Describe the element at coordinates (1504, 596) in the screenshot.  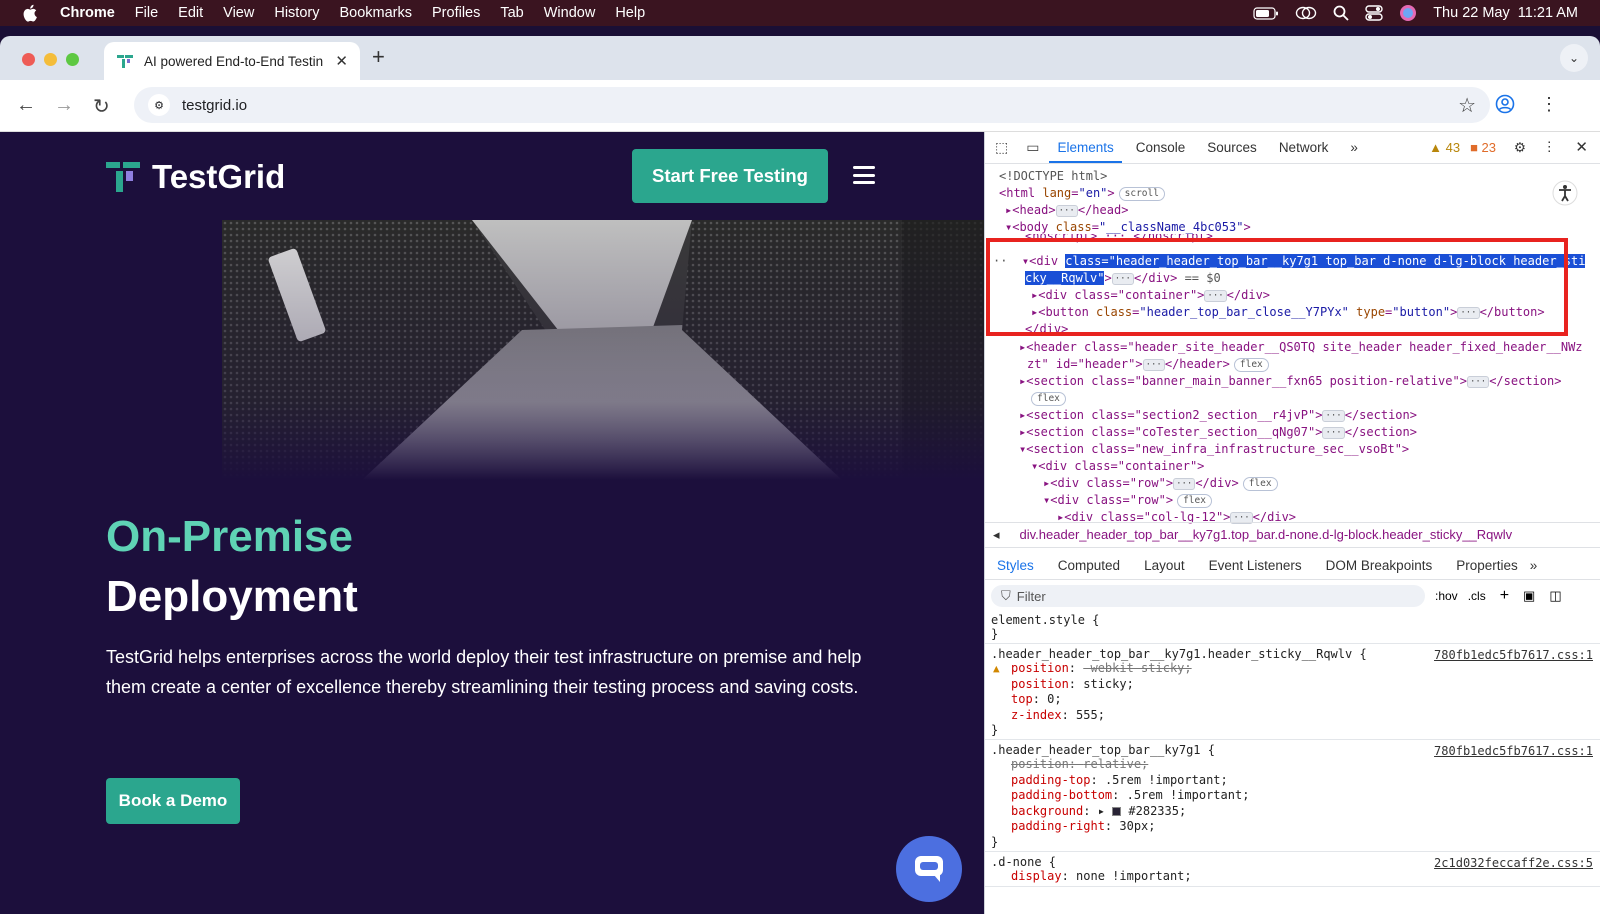
I see `new-style-rule-icon: +` at that location.